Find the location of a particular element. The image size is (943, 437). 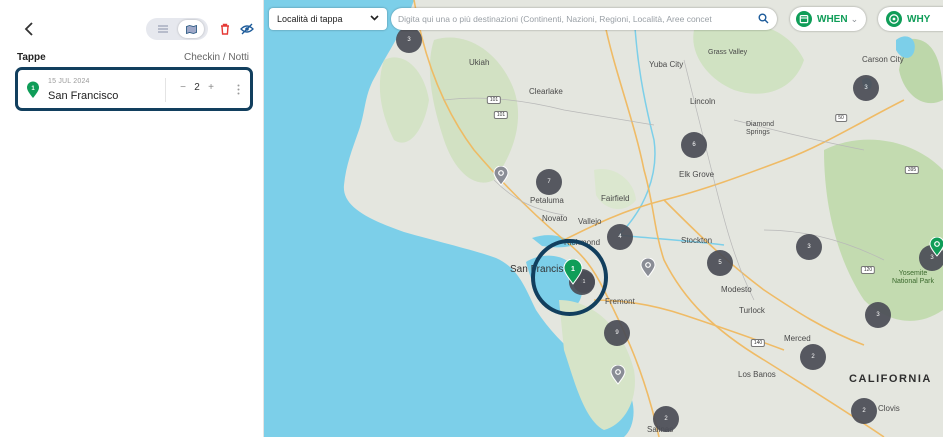

calendar-icon is located at coordinates (804, 19).